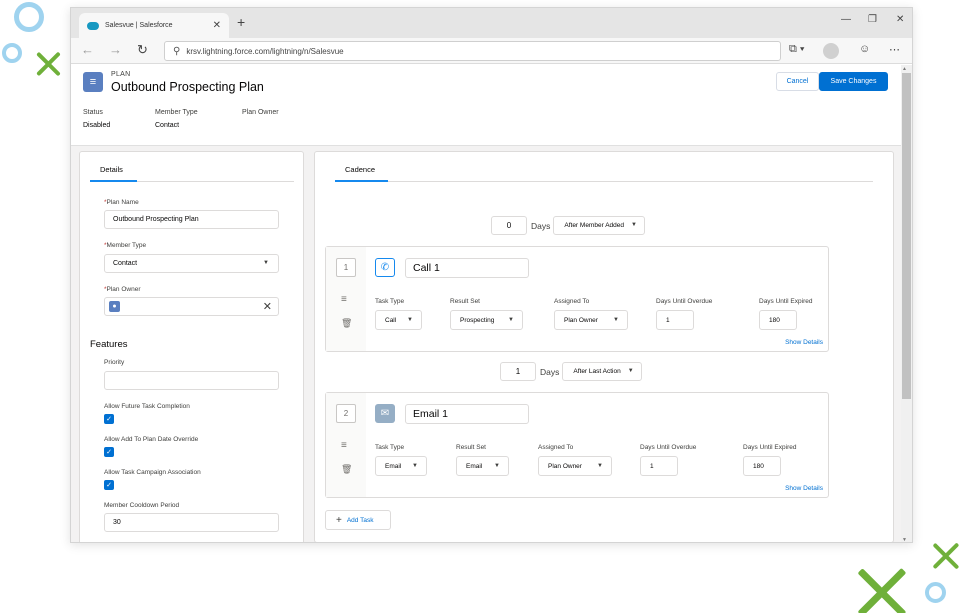 Image resolution: width=960 pixels, height=613 pixels. Describe the element at coordinates (215, 181) in the screenshot. I see `tab-rule` at that location.